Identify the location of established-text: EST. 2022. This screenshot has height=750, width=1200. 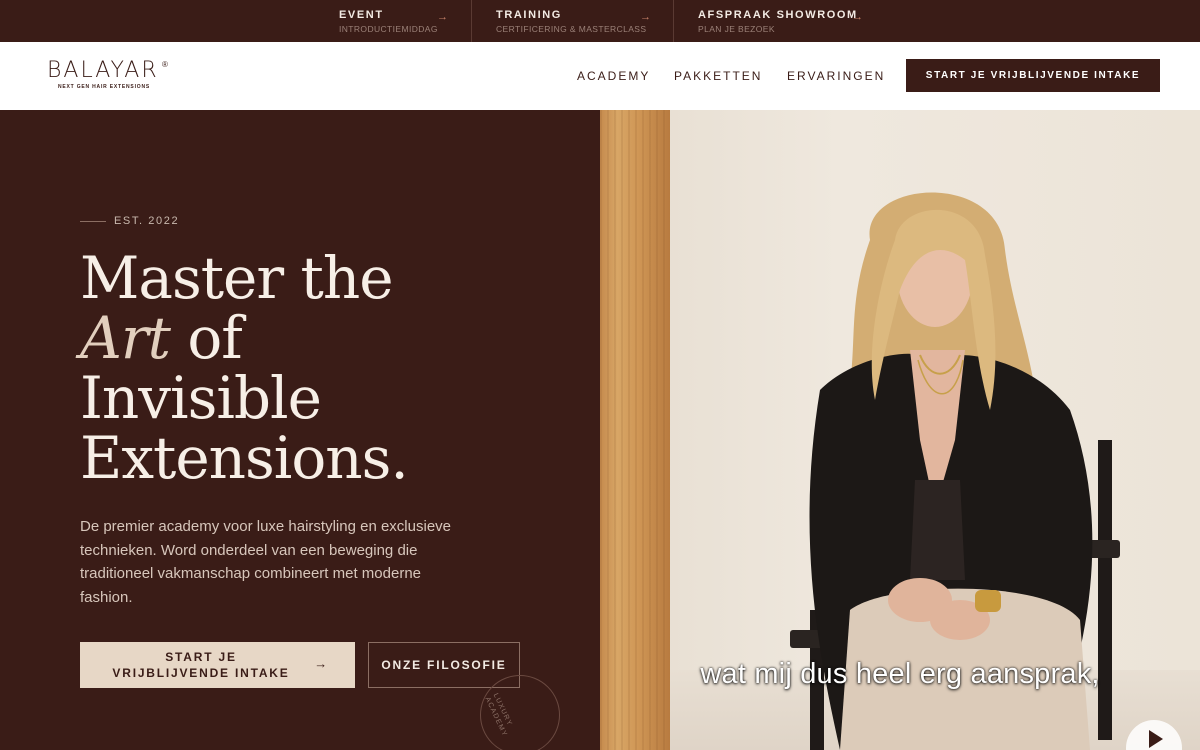
(147, 221).